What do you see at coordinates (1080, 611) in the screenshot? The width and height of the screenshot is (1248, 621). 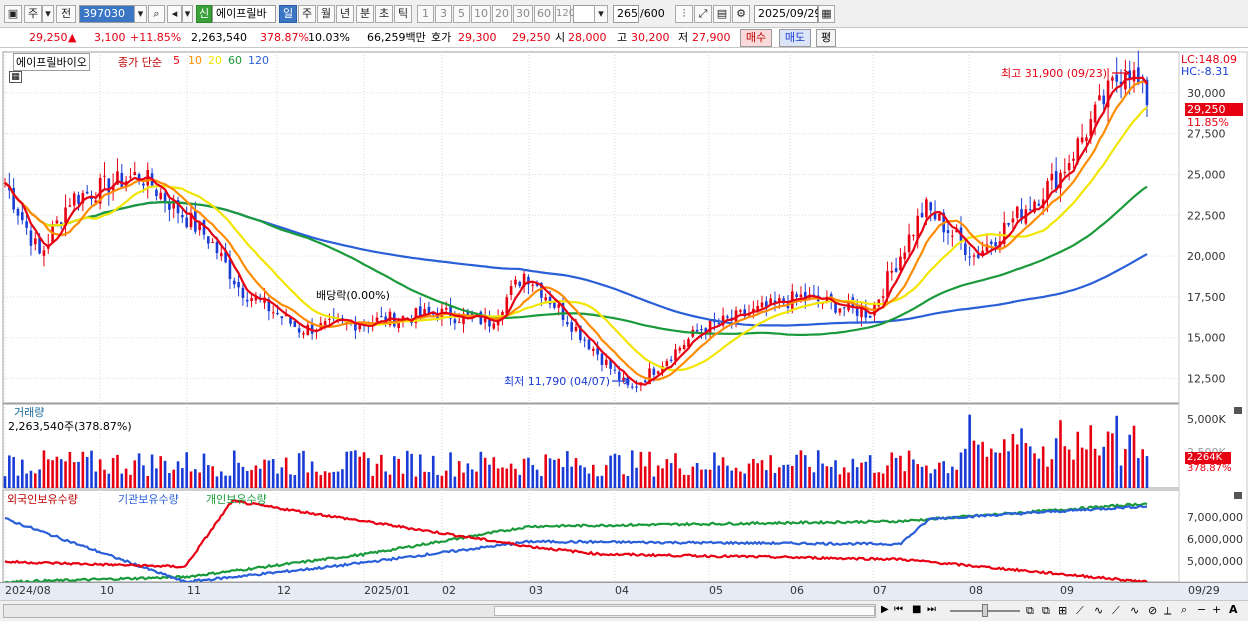 I see `trend-tool-icon: ⟋` at bounding box center [1080, 611].